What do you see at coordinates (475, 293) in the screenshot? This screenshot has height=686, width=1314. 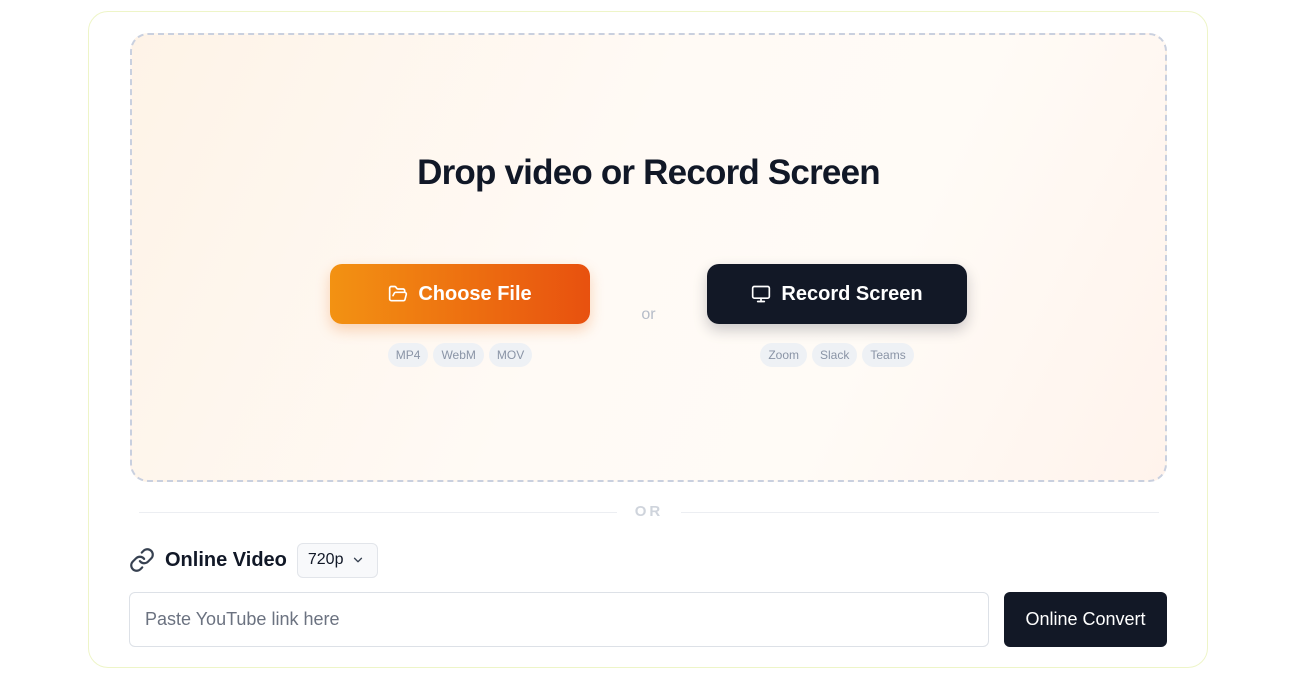 I see `choose-file-label: Choose File` at bounding box center [475, 293].